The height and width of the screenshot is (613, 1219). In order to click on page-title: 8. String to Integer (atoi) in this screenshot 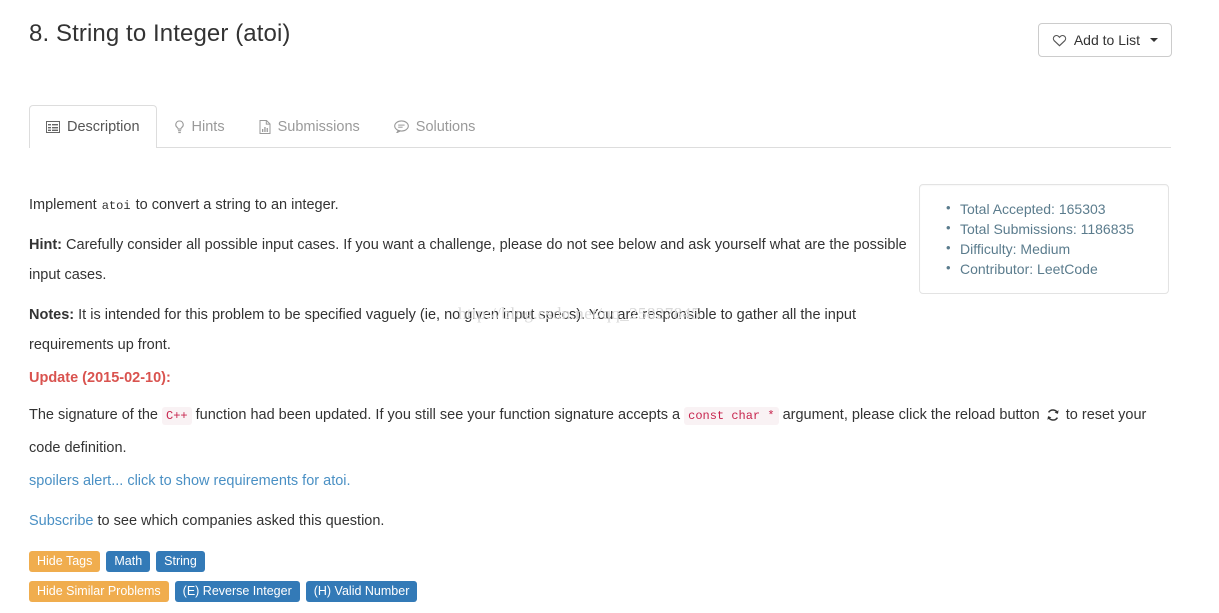, I will do `click(160, 33)`.